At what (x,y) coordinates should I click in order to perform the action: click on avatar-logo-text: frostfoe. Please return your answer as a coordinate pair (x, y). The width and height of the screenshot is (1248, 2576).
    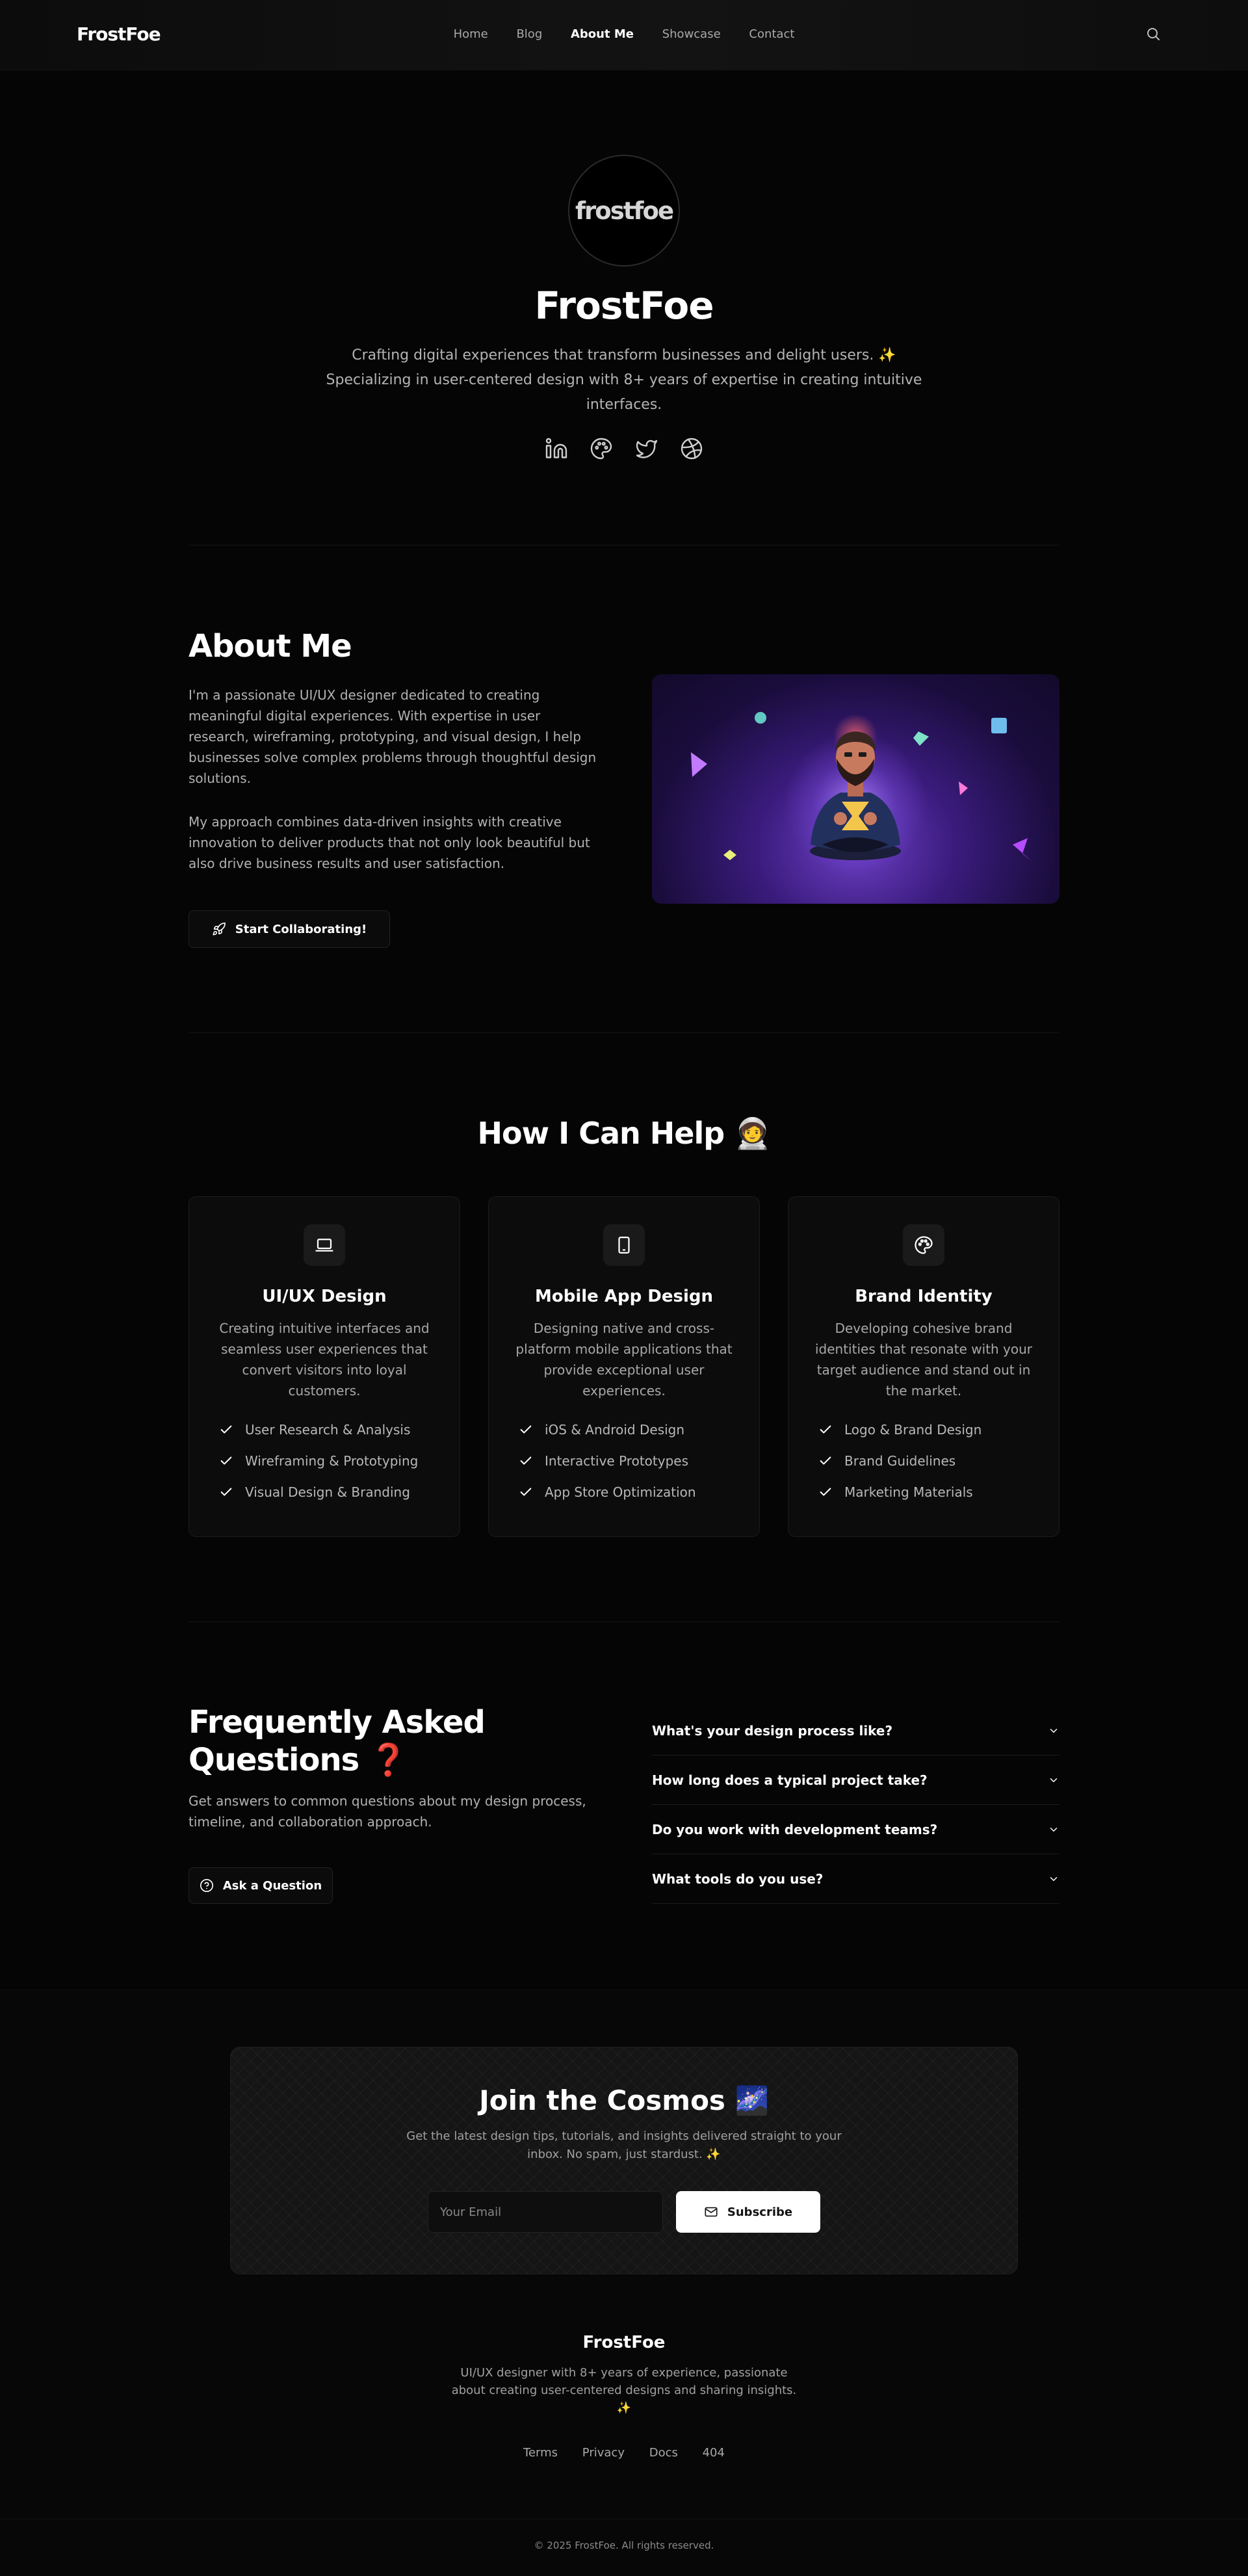
    Looking at the image, I should click on (625, 210).